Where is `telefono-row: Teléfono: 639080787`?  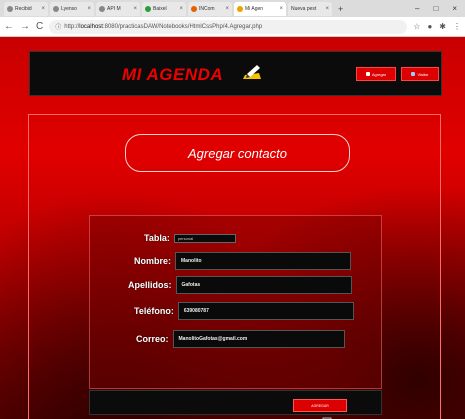
telefono-row: Teléfono: 639080787 is located at coordinates (244, 311).